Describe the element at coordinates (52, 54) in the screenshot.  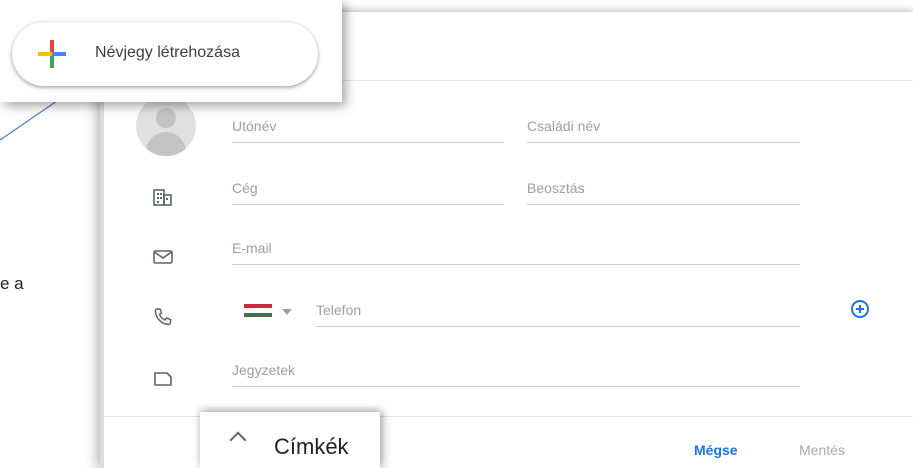
I see `plus-icon` at that location.